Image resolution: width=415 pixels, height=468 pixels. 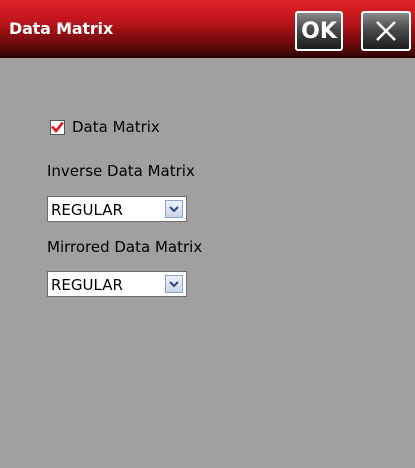 I want to click on inverse-data-matrix-label: Inverse Data Matrix, so click(x=121, y=171).